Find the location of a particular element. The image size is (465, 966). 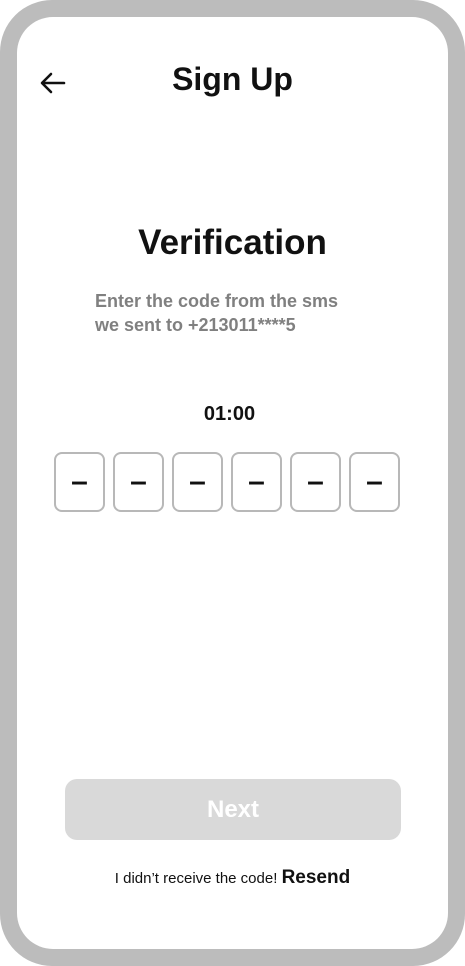

code-digit-2: – is located at coordinates (138, 482).